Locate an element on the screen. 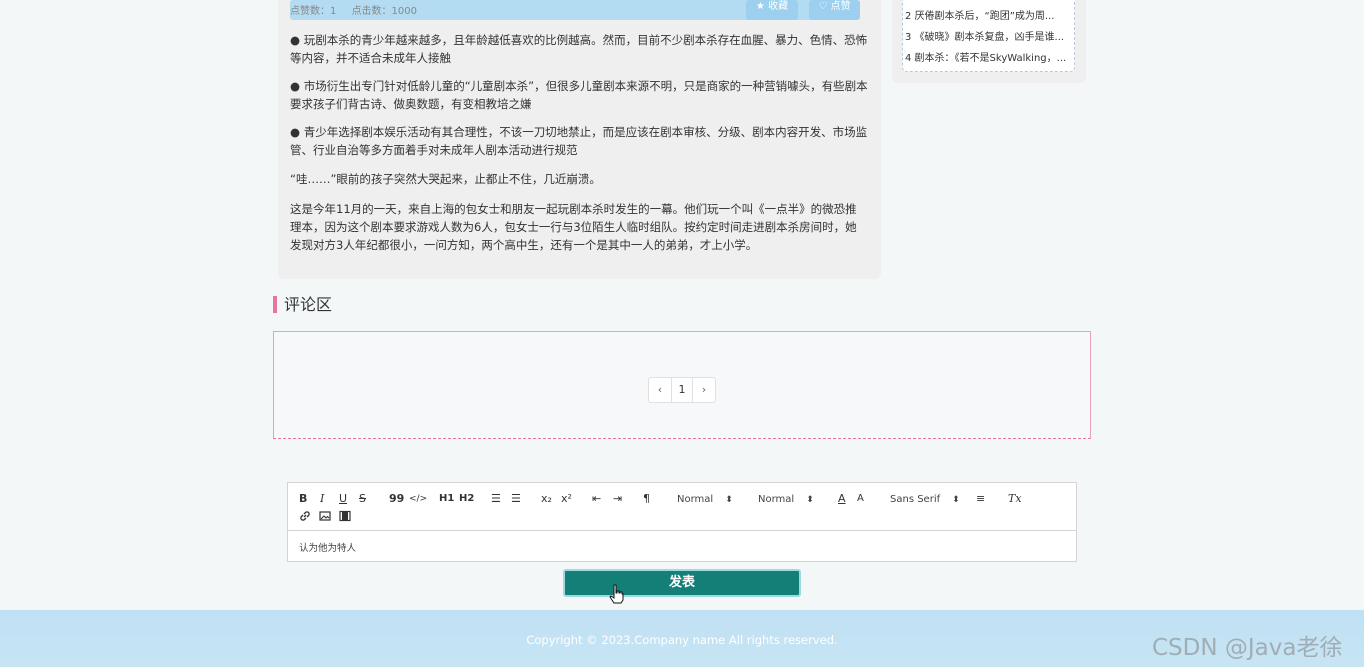  header-select-value: Normal is located at coordinates (776, 499).